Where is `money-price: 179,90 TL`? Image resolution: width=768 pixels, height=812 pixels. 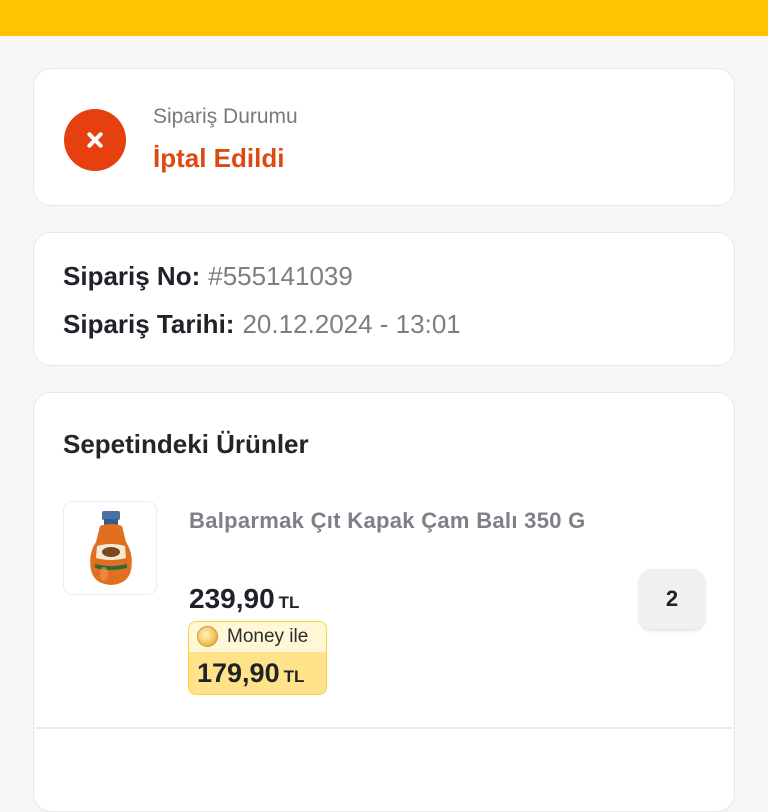 money-price: 179,90 TL is located at coordinates (250, 673).